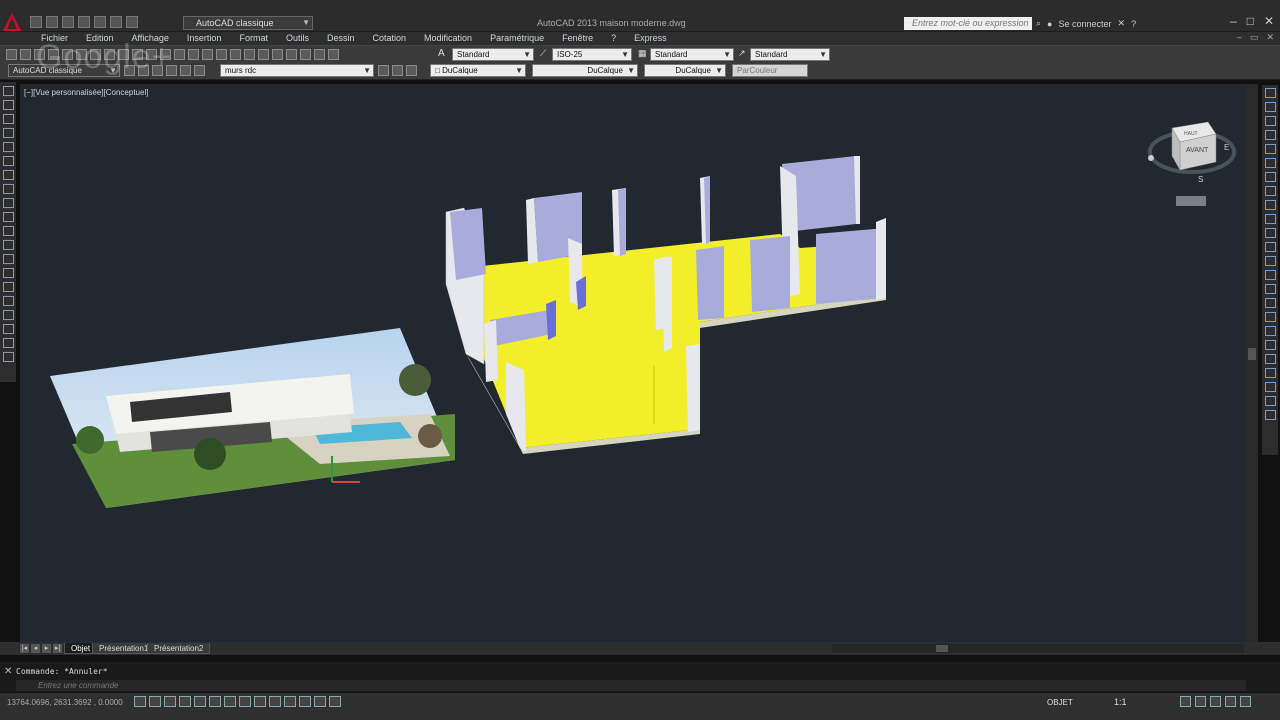 The width and height of the screenshot is (1280, 720). I want to click on design-center-icon, so click(263, 54).